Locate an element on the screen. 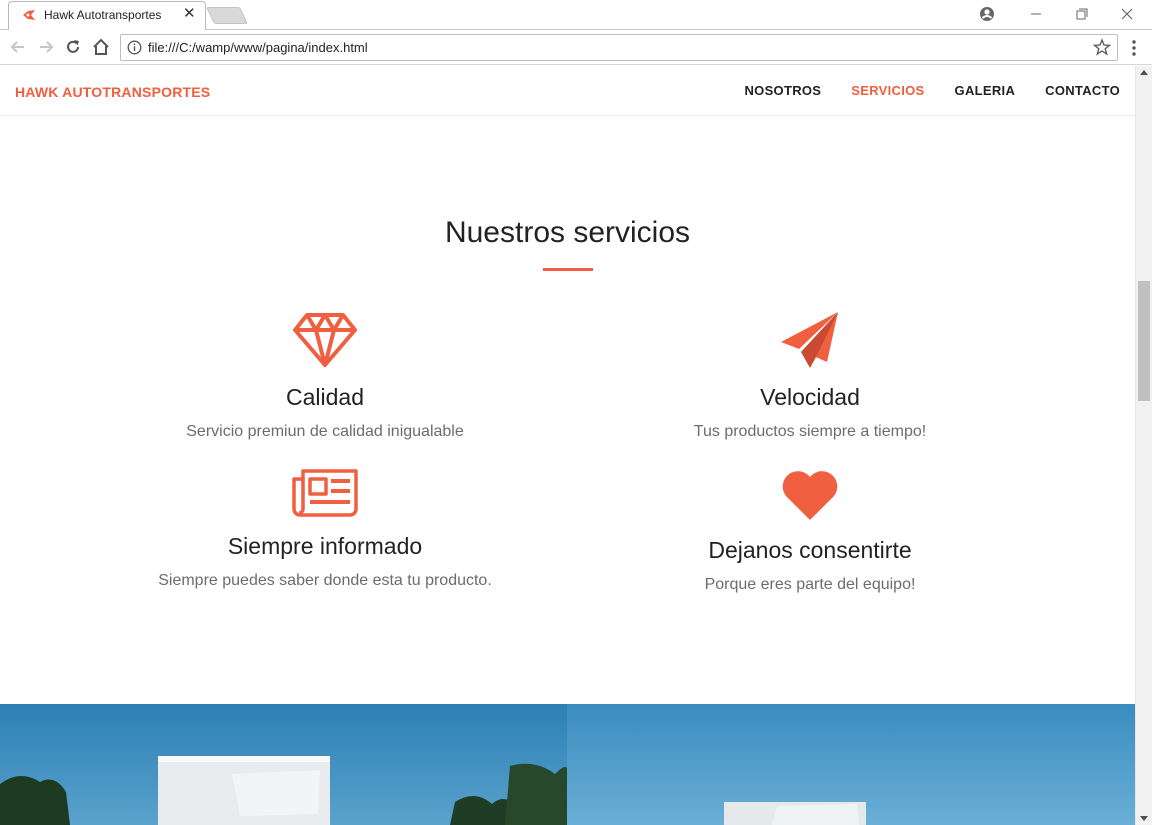 Image resolution: width=1152 pixels, height=825 pixels. service-title: Dejanos consentirte is located at coordinates (810, 550).